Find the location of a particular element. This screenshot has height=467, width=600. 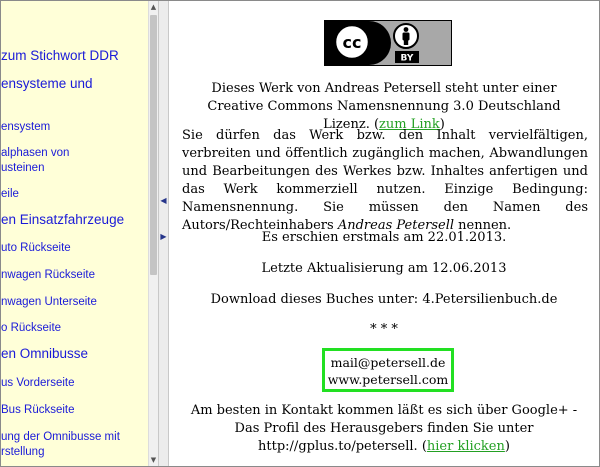

cc-by-logo-icon: cc BY is located at coordinates (376, 43).